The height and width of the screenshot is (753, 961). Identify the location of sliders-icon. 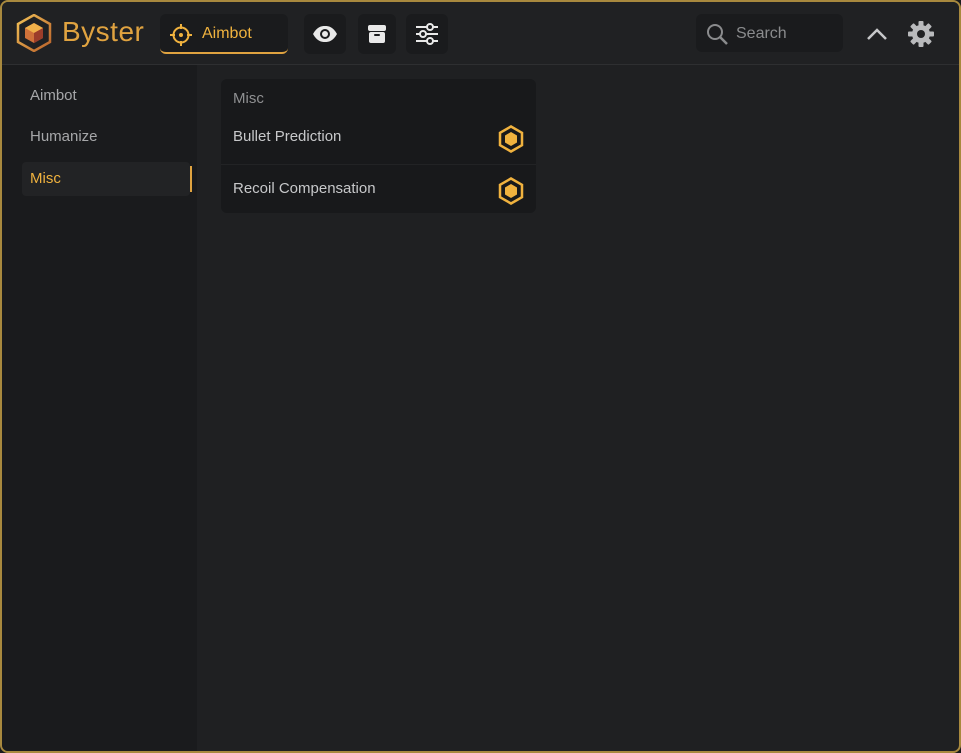
(427, 34).